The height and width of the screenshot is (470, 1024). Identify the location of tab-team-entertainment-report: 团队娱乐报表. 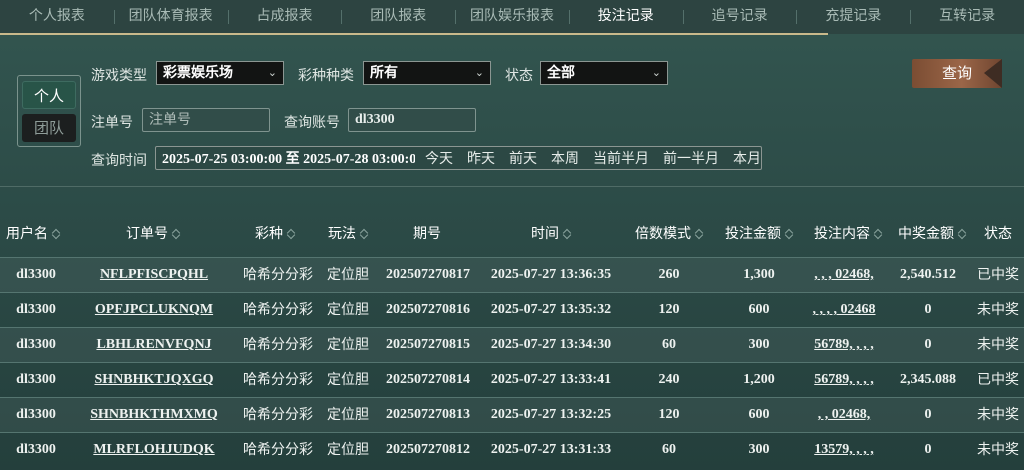
(512, 17).